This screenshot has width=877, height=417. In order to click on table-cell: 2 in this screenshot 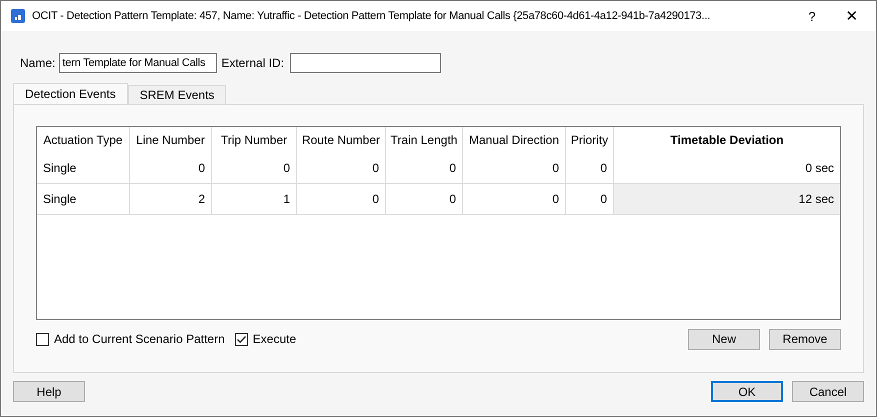, I will do `click(171, 199)`.